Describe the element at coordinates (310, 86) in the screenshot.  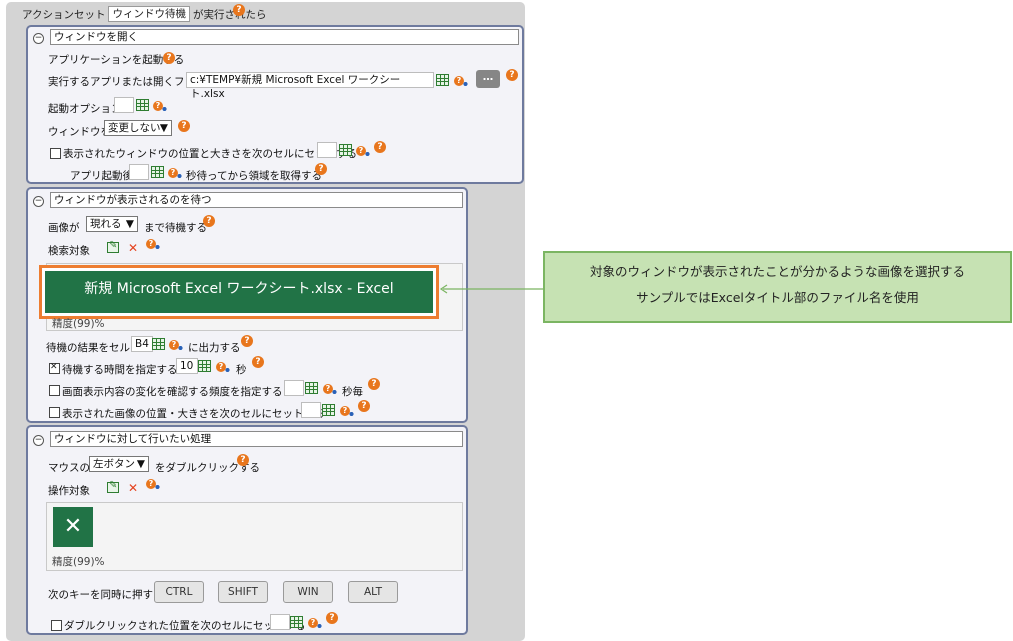
I see `file-path-input: c:¥TEMP¥新規 Microsoft Excel ワークシート.xlsx` at that location.